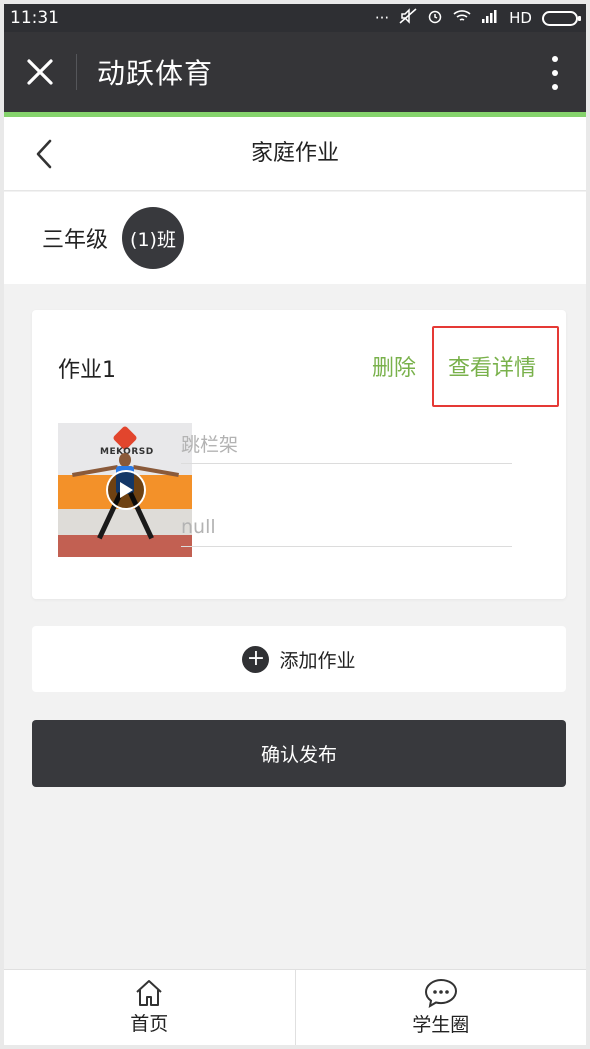 This screenshot has width=590, height=1049. What do you see at coordinates (149, 1024) in the screenshot?
I see `nav-label-home: 首页` at bounding box center [149, 1024].